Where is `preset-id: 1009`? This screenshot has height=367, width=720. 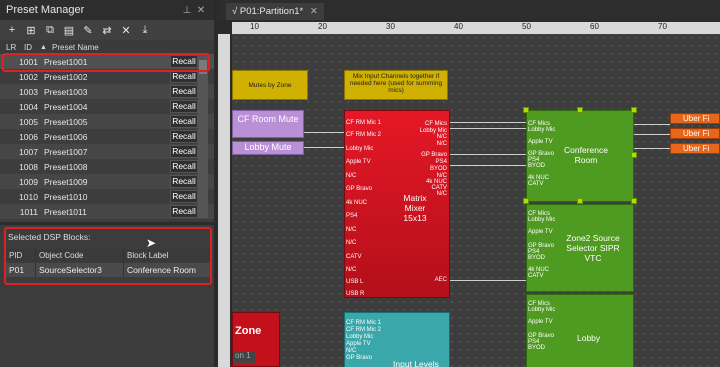 preset-id: 1009 is located at coordinates (28, 181).